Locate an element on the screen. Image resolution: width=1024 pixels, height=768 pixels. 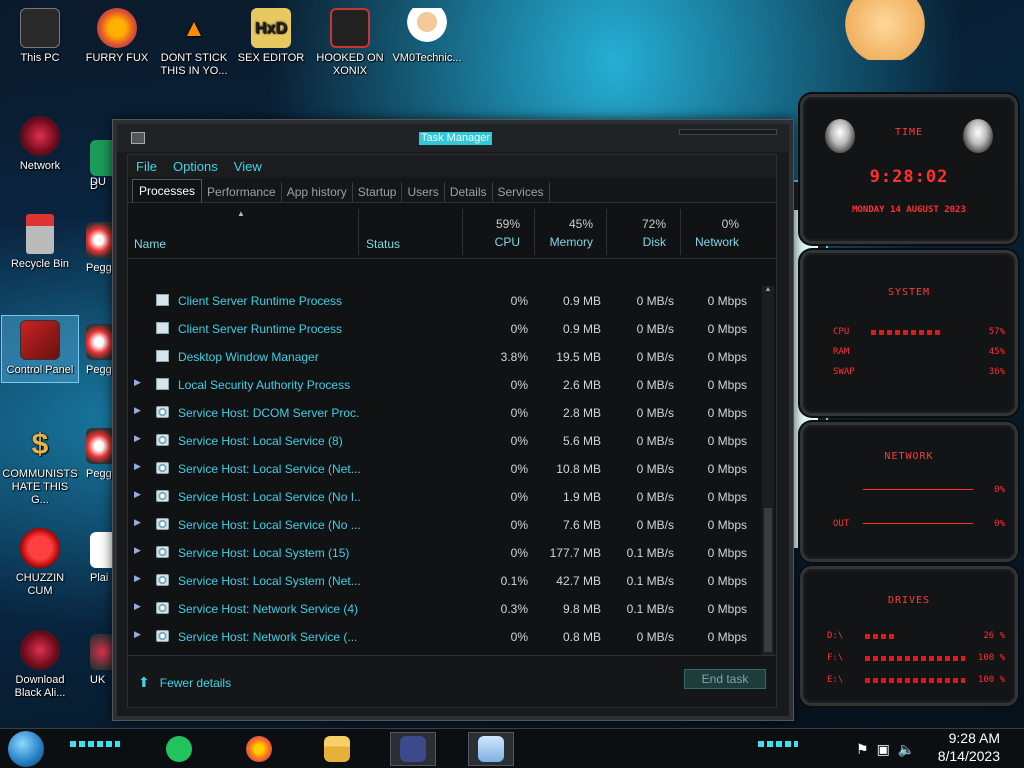
tab-services: Services is located at coordinates (521, 192).